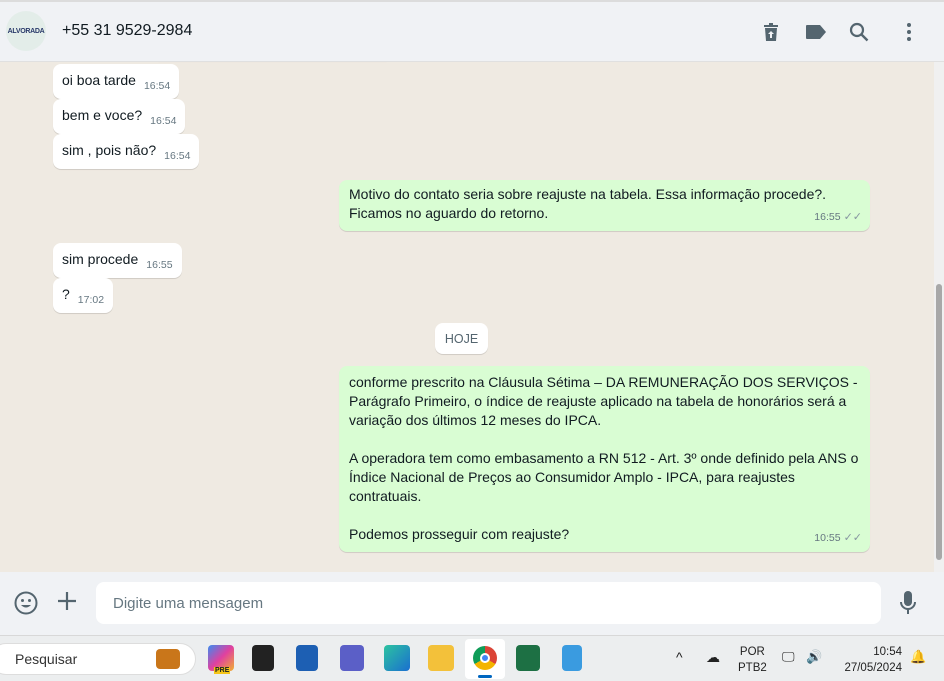 This screenshot has width=944, height=681. I want to click on composer: Digite uma mensagem, so click(472, 603).